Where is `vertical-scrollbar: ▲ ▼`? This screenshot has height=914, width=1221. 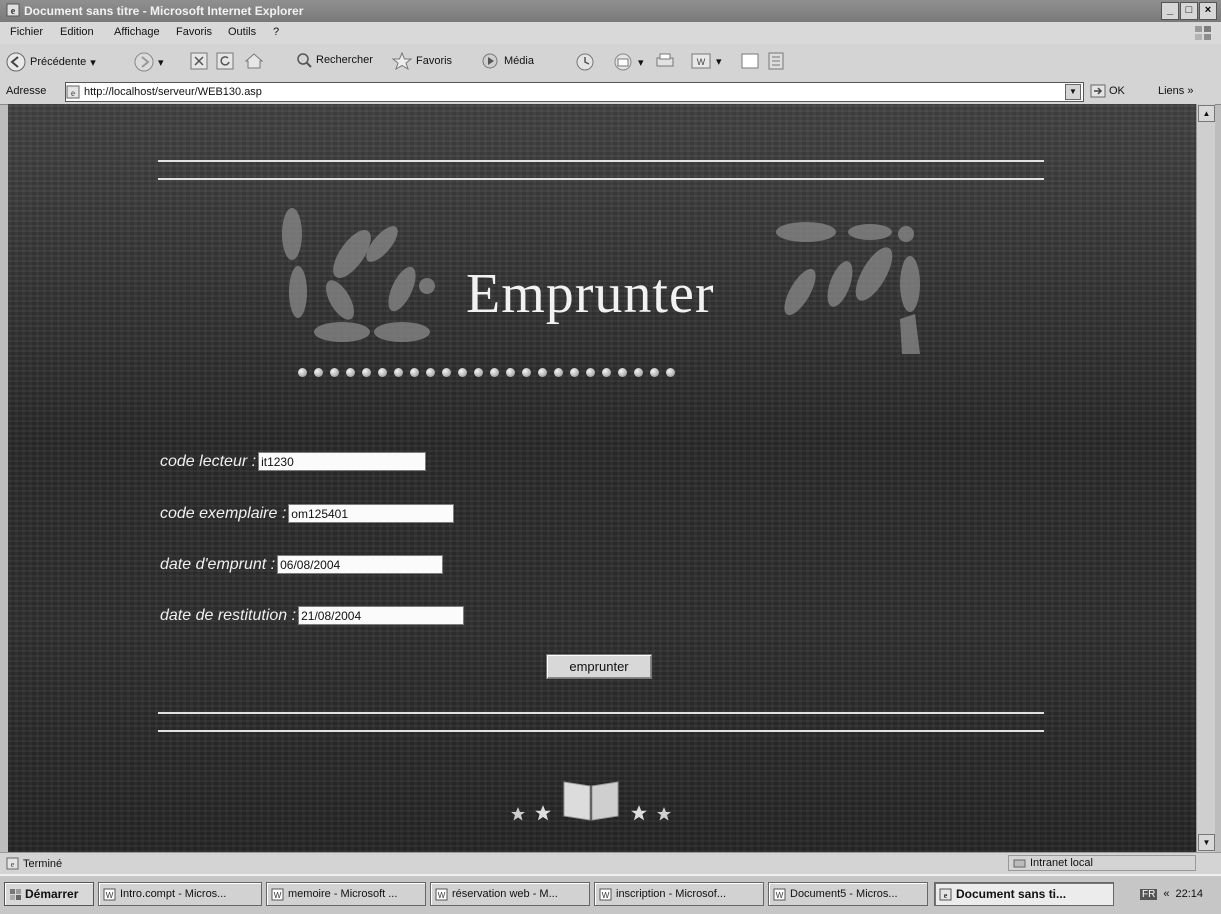
vertical-scrollbar: ▲ ▼ is located at coordinates (1205, 478).